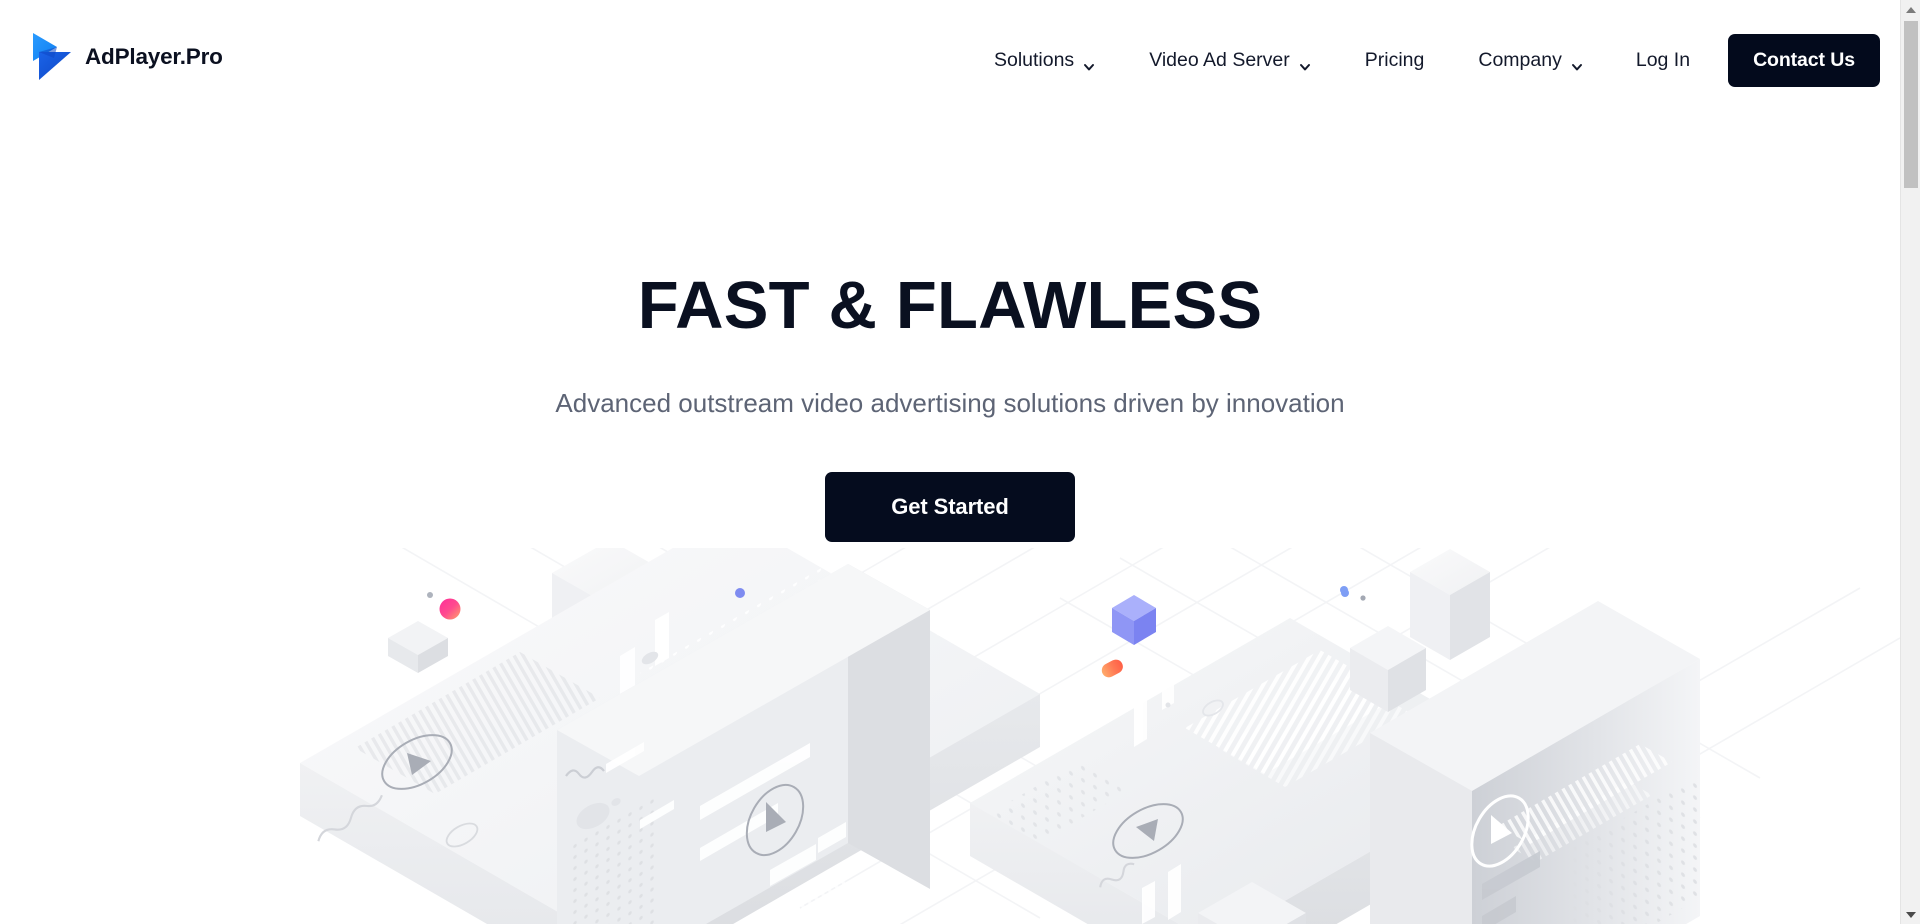  I want to click on nav-item-solutions: Solutions, so click(1044, 60).